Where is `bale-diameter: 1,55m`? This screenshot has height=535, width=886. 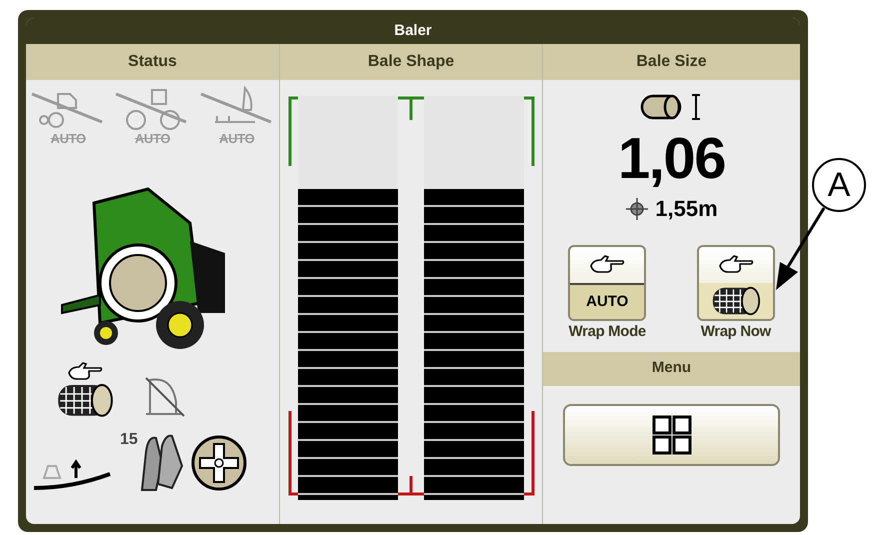 bale-diameter: 1,55m is located at coordinates (686, 209).